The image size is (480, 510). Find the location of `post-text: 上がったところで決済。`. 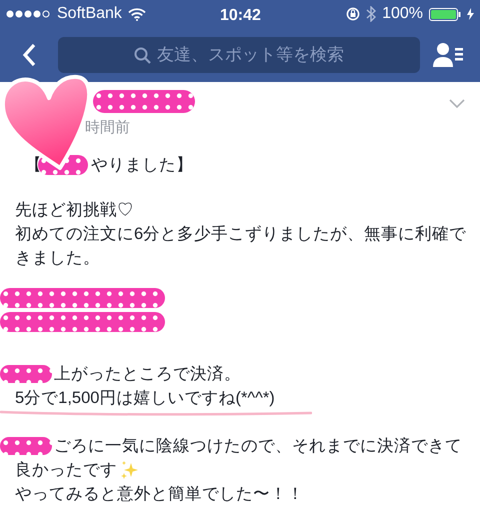

post-text: 上がったところで決済。 is located at coordinates (147, 374).